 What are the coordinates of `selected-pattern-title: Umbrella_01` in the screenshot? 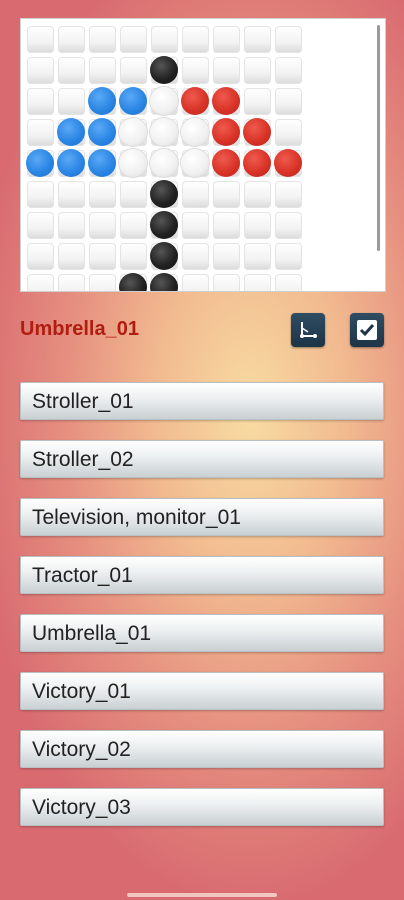 It's located at (79, 329).